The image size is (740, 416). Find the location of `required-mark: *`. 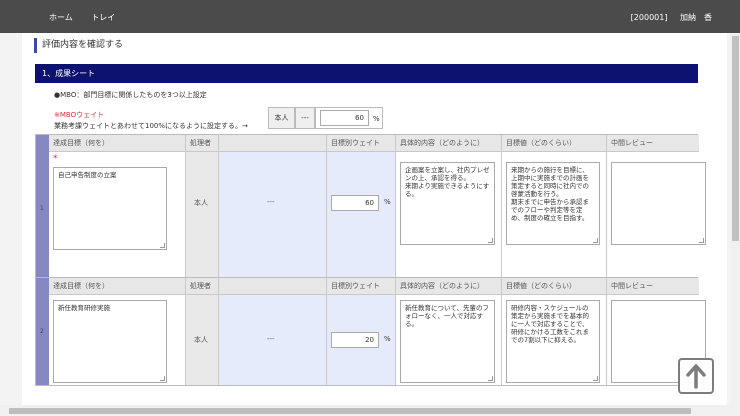

required-mark: * is located at coordinates (55, 159).